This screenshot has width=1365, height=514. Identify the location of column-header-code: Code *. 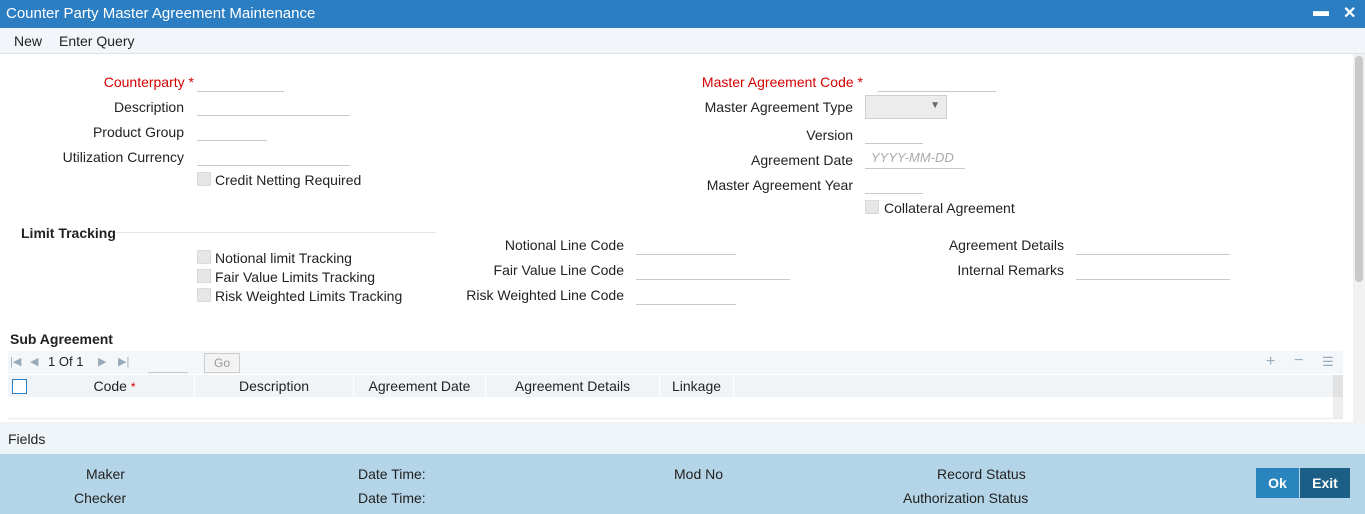
(115, 386).